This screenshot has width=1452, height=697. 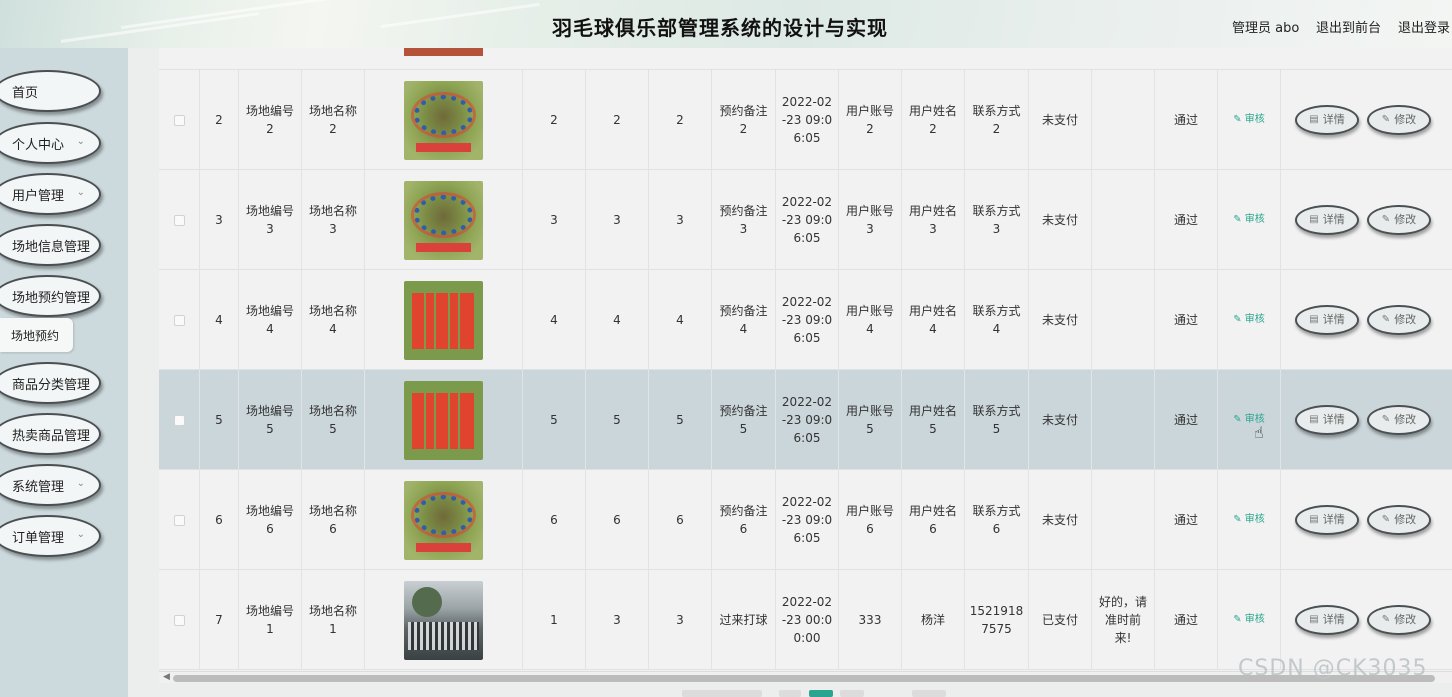 I want to click on sidebar-item-venue-info: 场地信息管理, so click(x=50, y=245).